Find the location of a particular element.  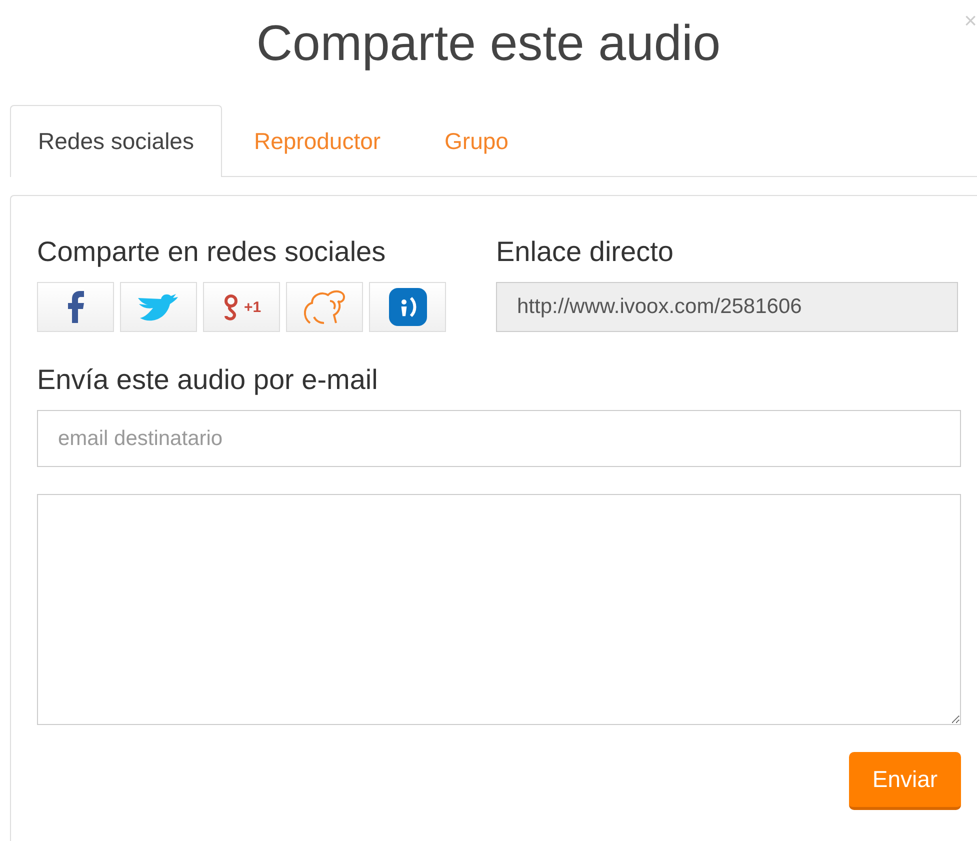

section-heading: Envía este audio por e-mail is located at coordinates (208, 380).